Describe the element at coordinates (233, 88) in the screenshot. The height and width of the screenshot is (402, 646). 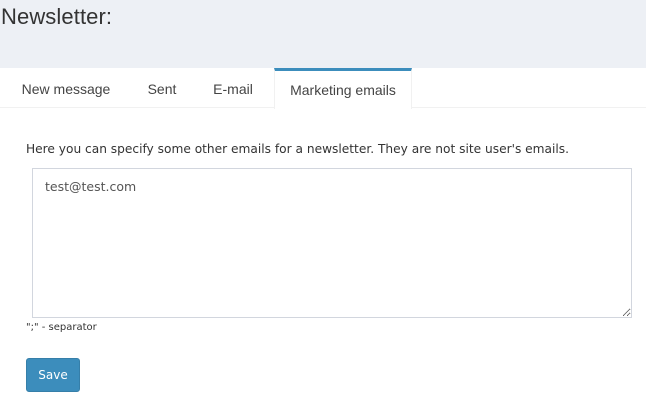
I see `tab-e-mail: E-mail` at that location.